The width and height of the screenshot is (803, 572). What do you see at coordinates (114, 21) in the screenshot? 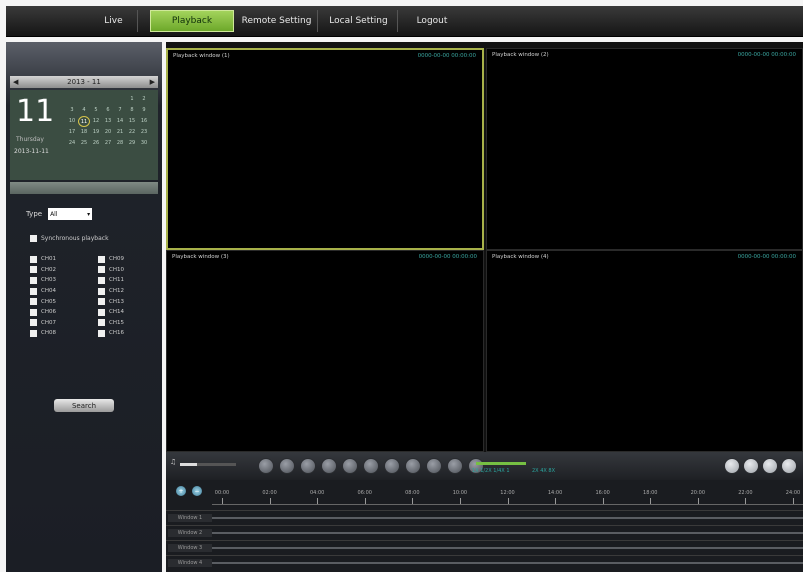
I see `tab-live: Live` at bounding box center [114, 21].